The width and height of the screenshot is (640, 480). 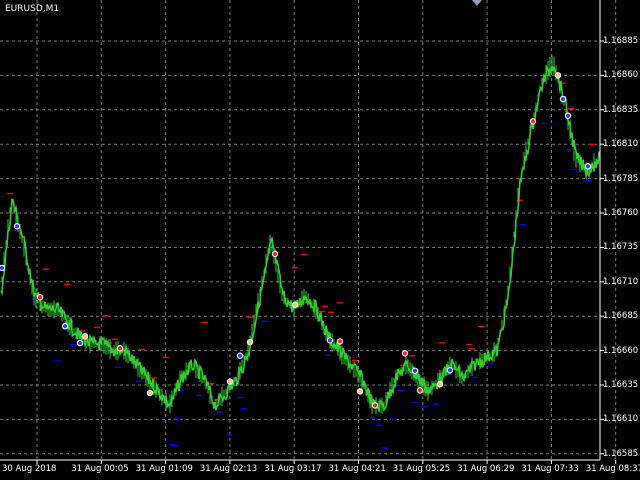 What do you see at coordinates (293, 469) in the screenshot?
I see `time-axis-label: 31 Aug 03:17` at bounding box center [293, 469].